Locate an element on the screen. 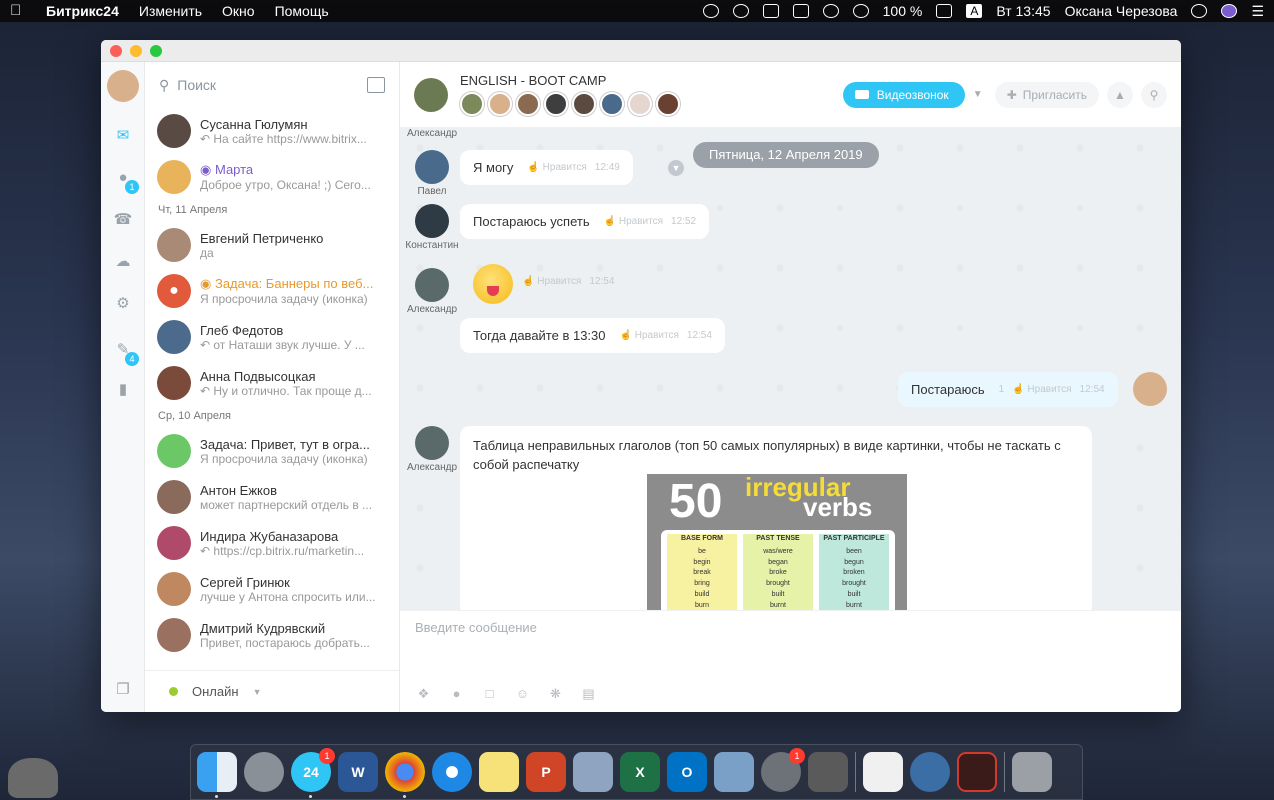  feather-icon is located at coordinates (710, 11).